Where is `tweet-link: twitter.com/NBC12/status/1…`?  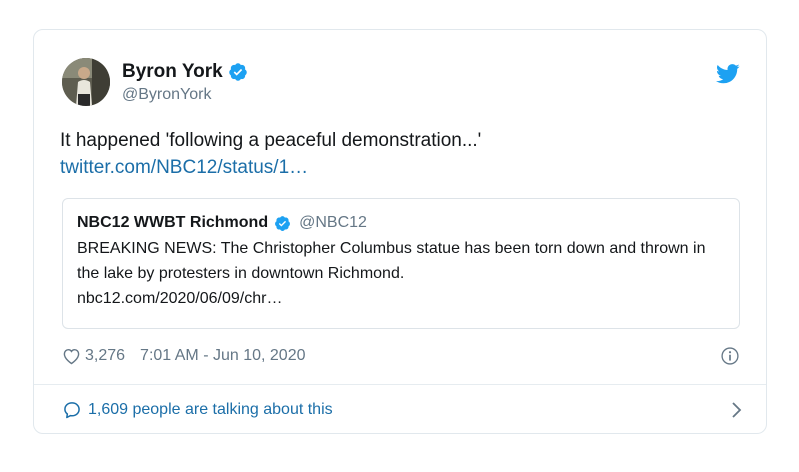 tweet-link: twitter.com/NBC12/status/1… is located at coordinates (400, 167).